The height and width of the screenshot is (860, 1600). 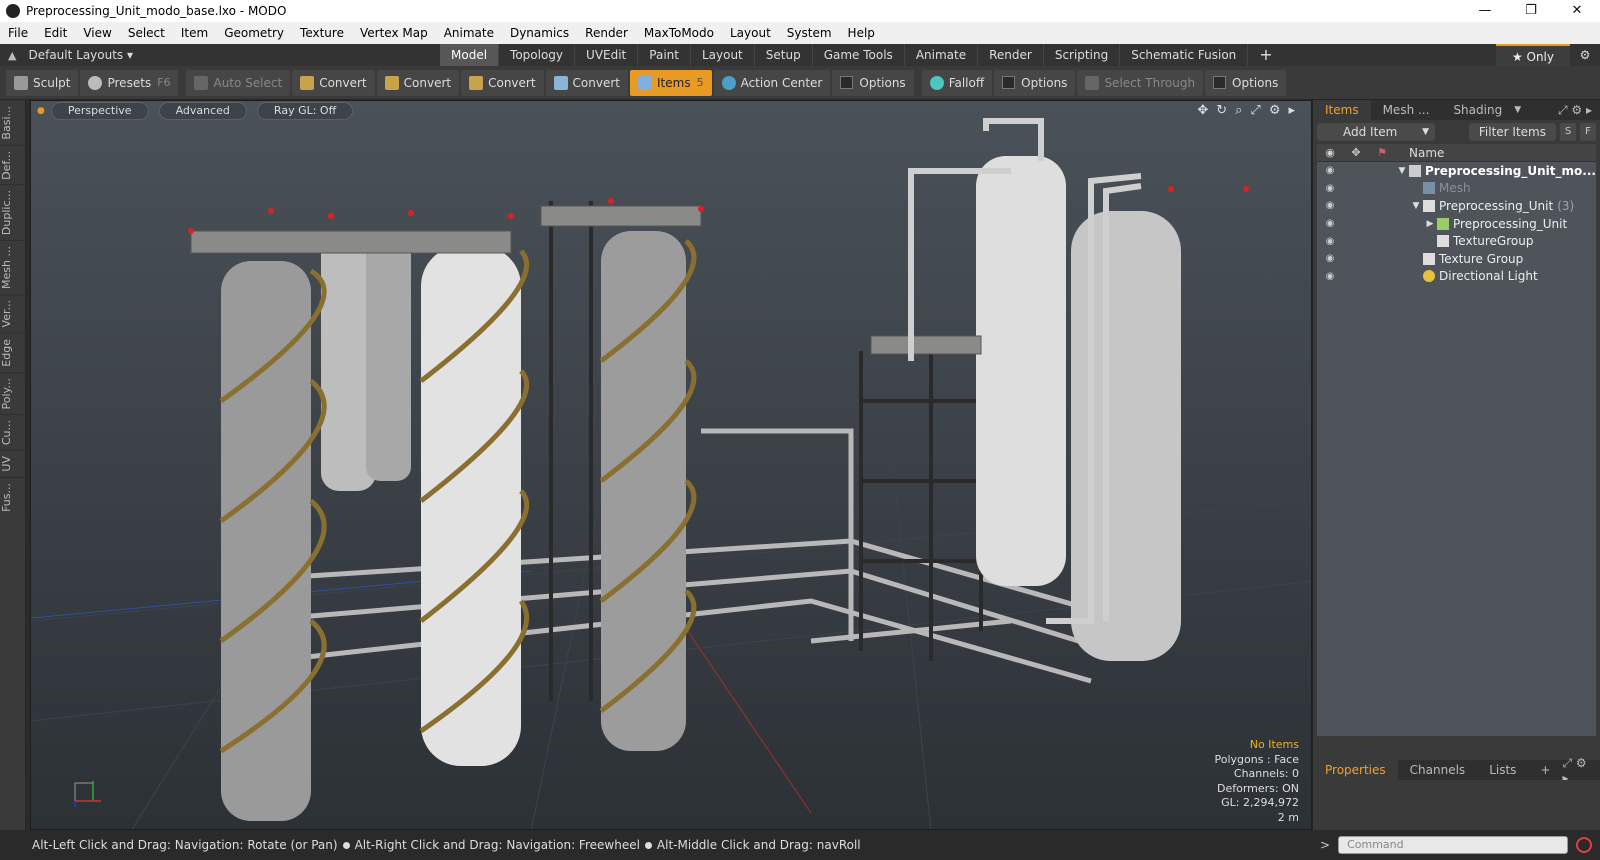 What do you see at coordinates (254, 33) in the screenshot?
I see `menu-geometry: Geometry` at bounding box center [254, 33].